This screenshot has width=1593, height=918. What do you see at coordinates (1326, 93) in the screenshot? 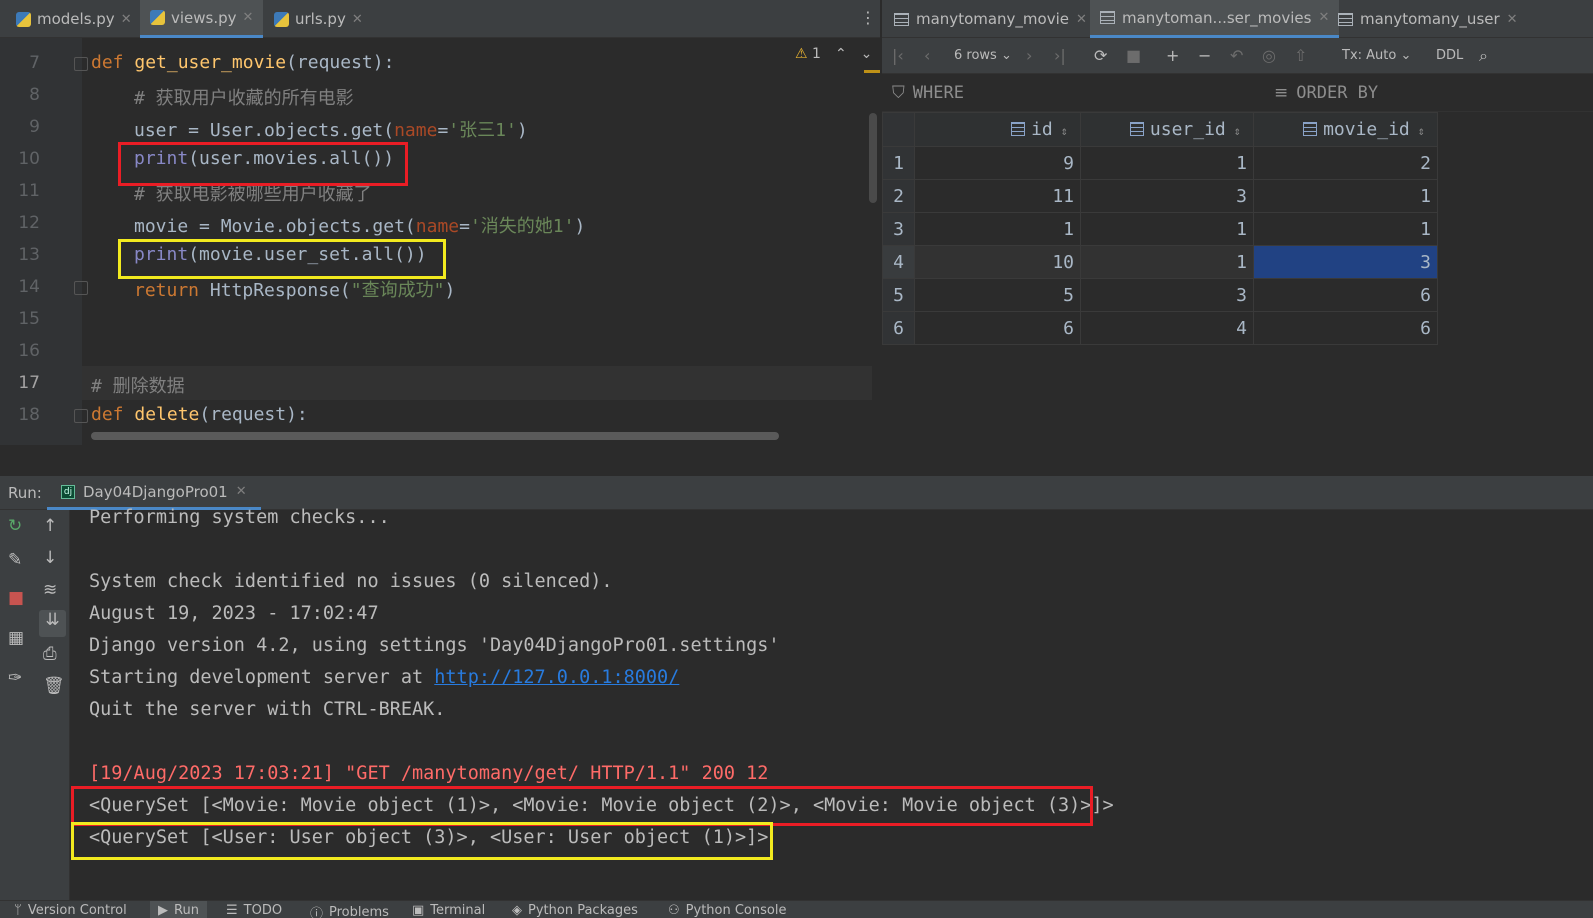
I see `order-by-filter: ≡ ORDER BY` at bounding box center [1326, 93].